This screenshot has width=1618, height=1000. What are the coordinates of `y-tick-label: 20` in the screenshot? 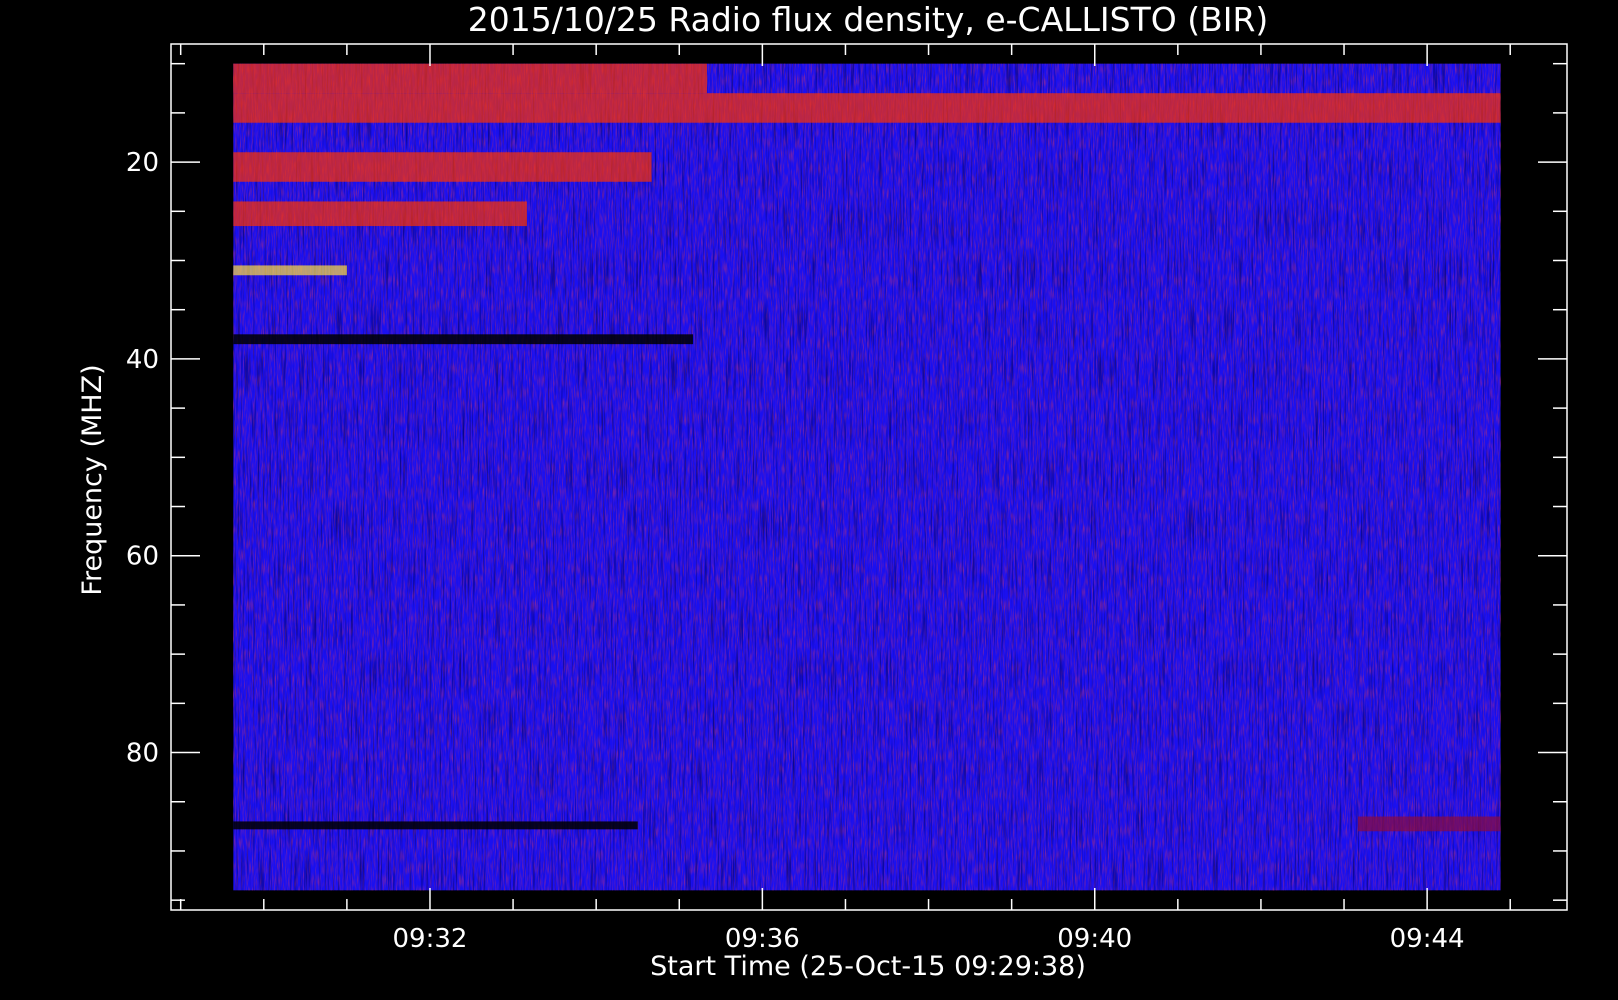 It's located at (142, 163).